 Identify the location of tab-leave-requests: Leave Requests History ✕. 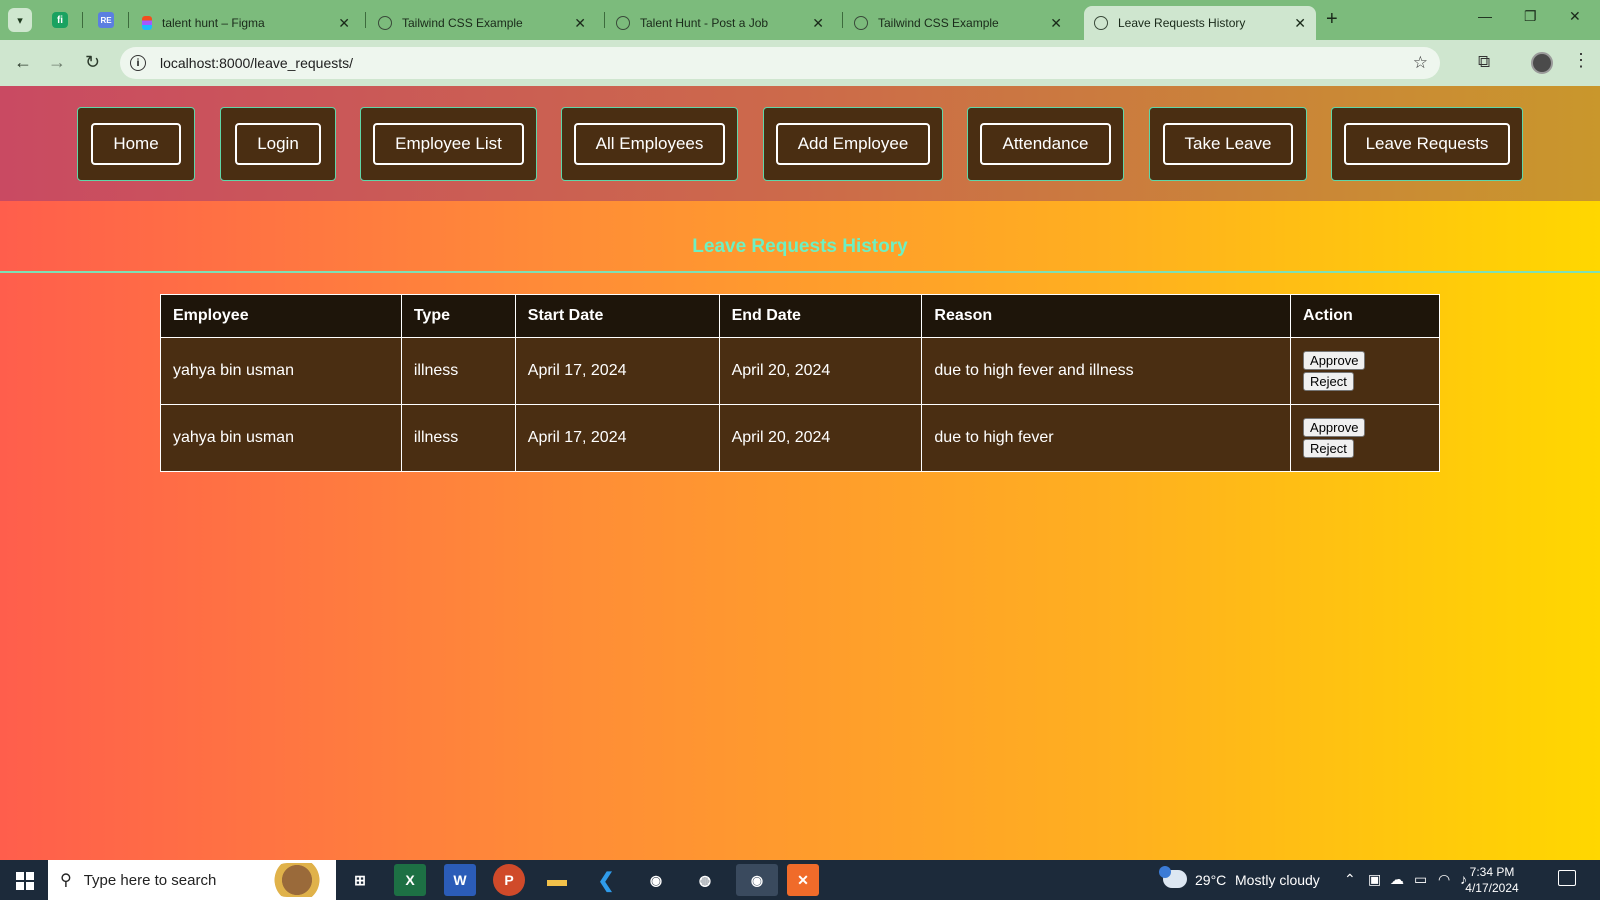
(1200, 23).